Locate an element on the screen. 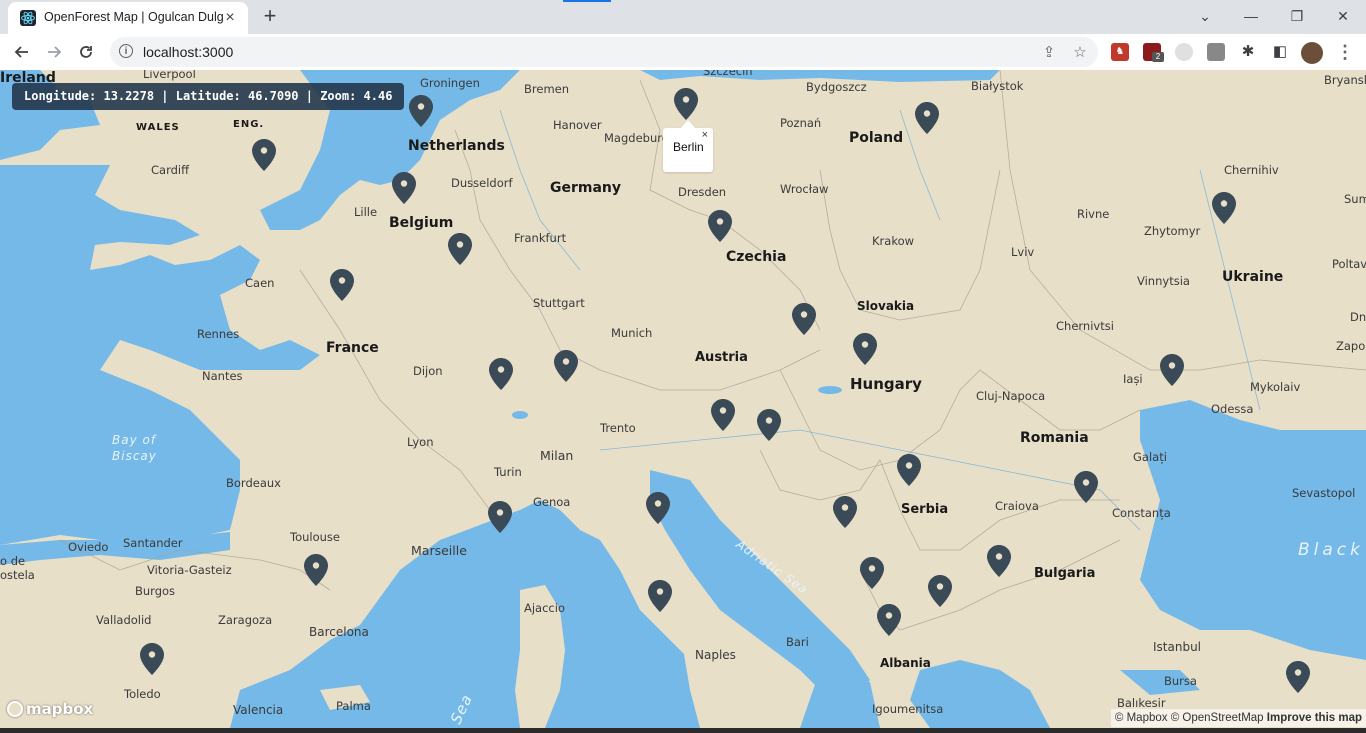  osm-attribution-link: © OpenStreetMap is located at coordinates (1217, 718).